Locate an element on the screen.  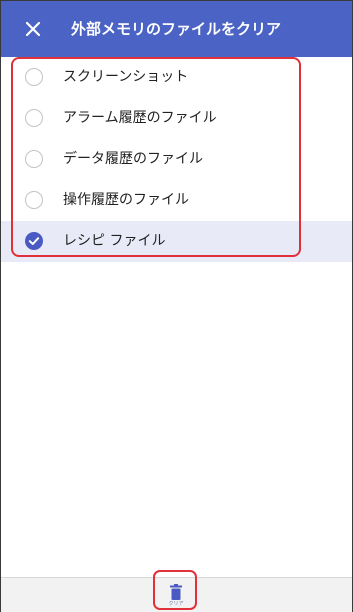
close-button is located at coordinates (33, 29).